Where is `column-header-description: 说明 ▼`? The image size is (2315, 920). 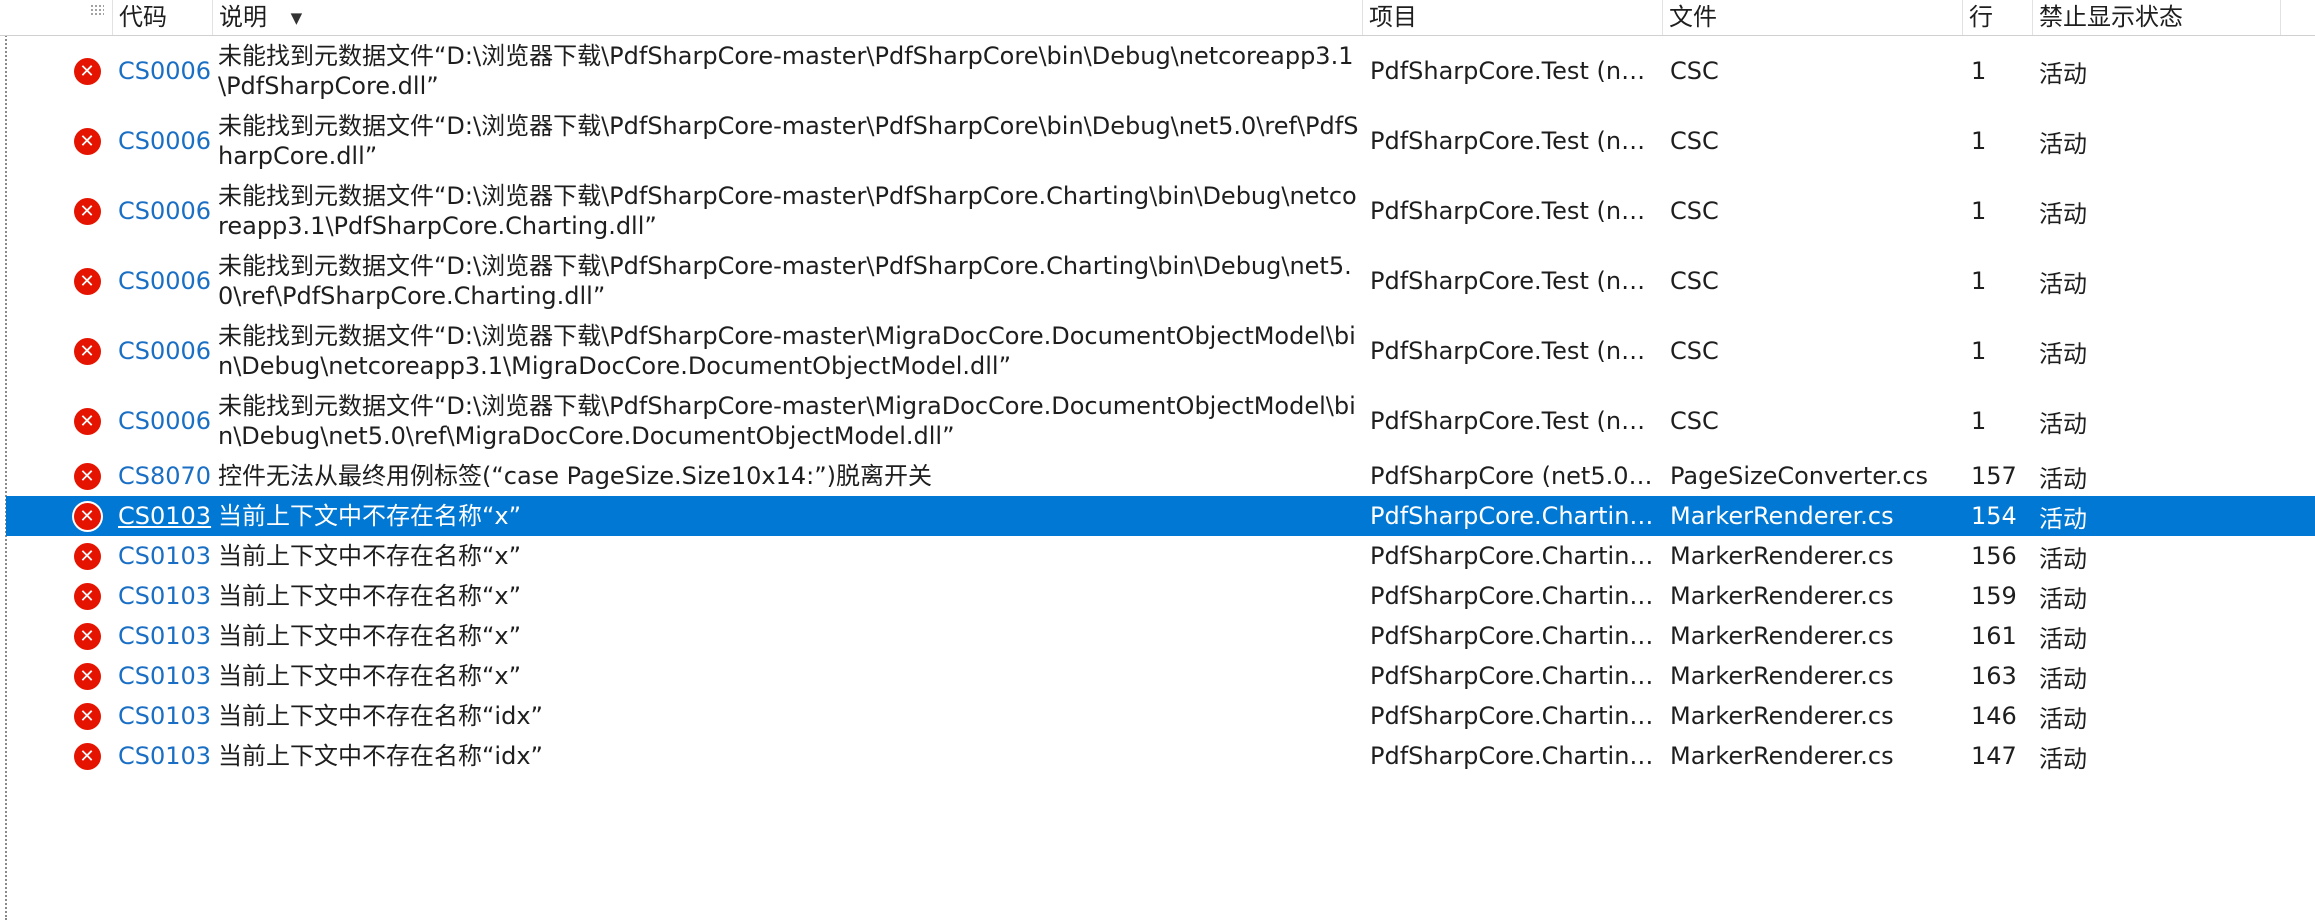
column-header-description: 说明 ▼ is located at coordinates (787, 17).